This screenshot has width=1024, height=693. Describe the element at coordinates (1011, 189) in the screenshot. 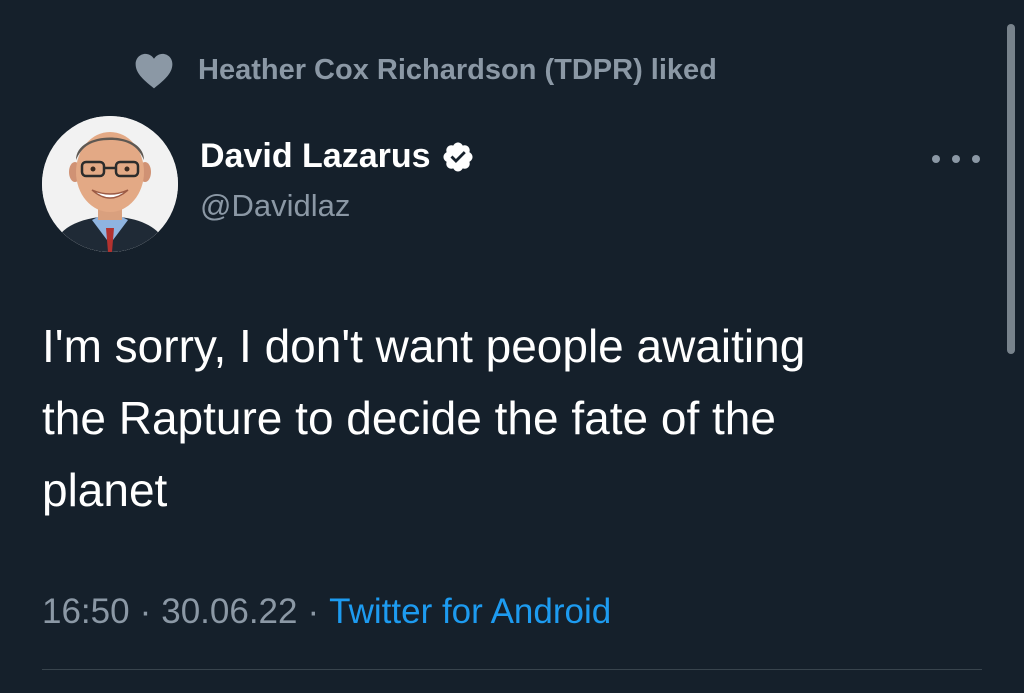

I see `scrollbar` at that location.